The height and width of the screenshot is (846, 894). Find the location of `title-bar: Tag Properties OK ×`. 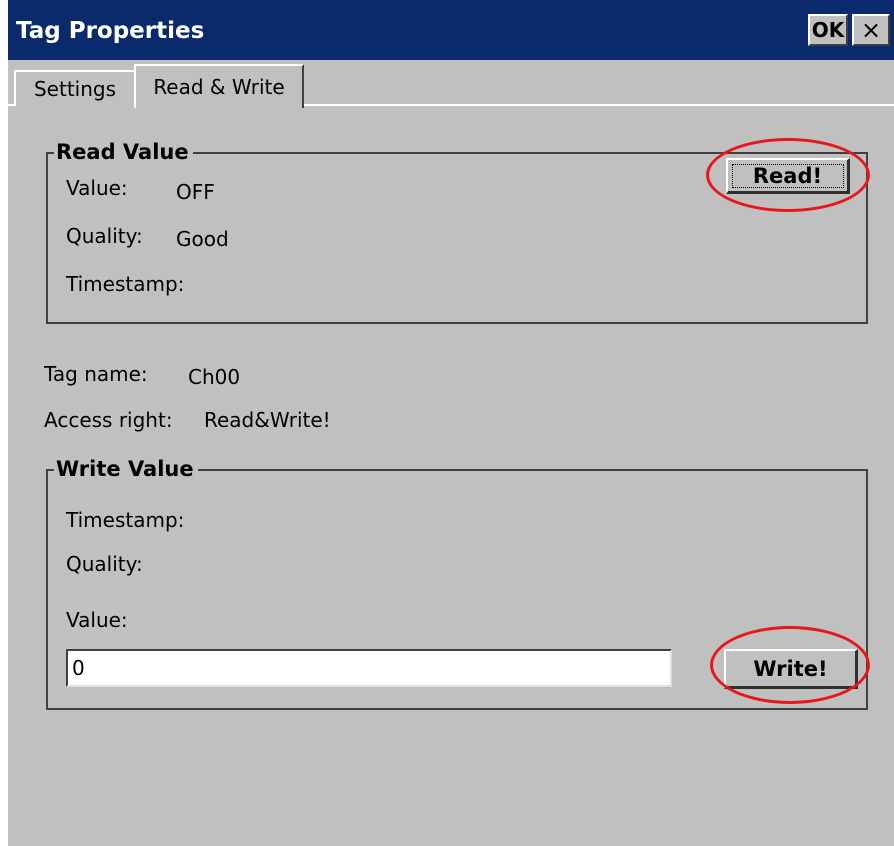

title-bar: Tag Properties OK × is located at coordinates (451, 30).